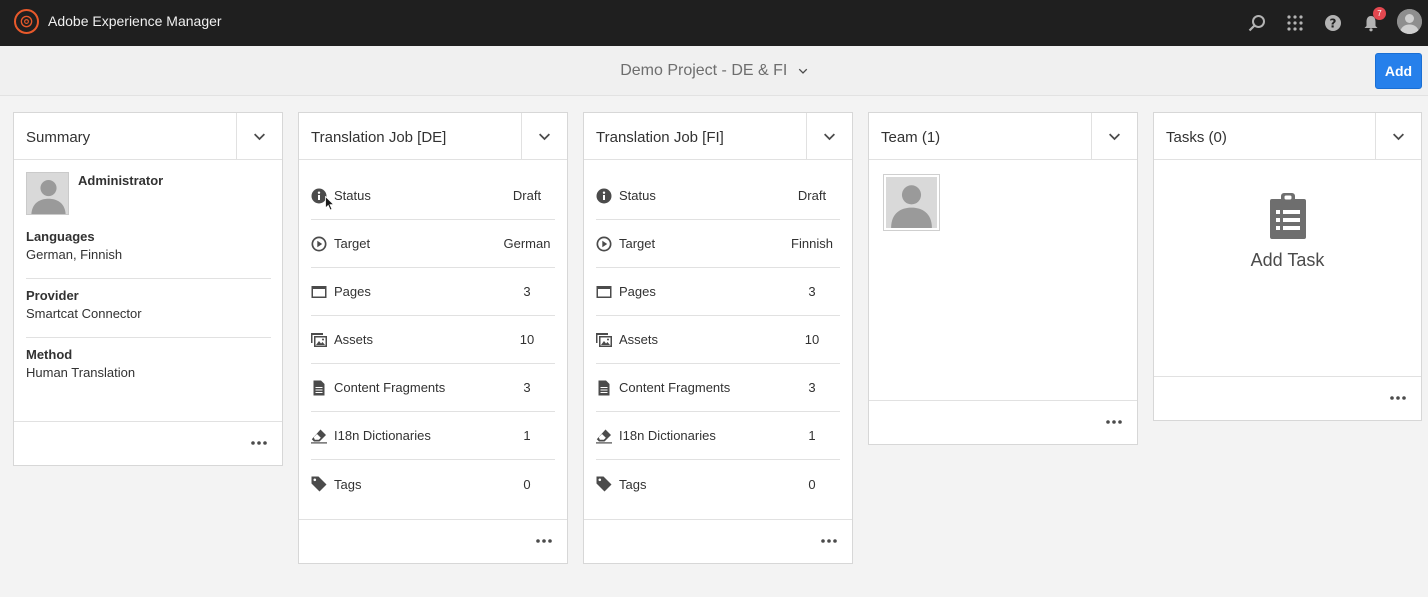  I want to click on summary-user: Administrator, so click(121, 180).